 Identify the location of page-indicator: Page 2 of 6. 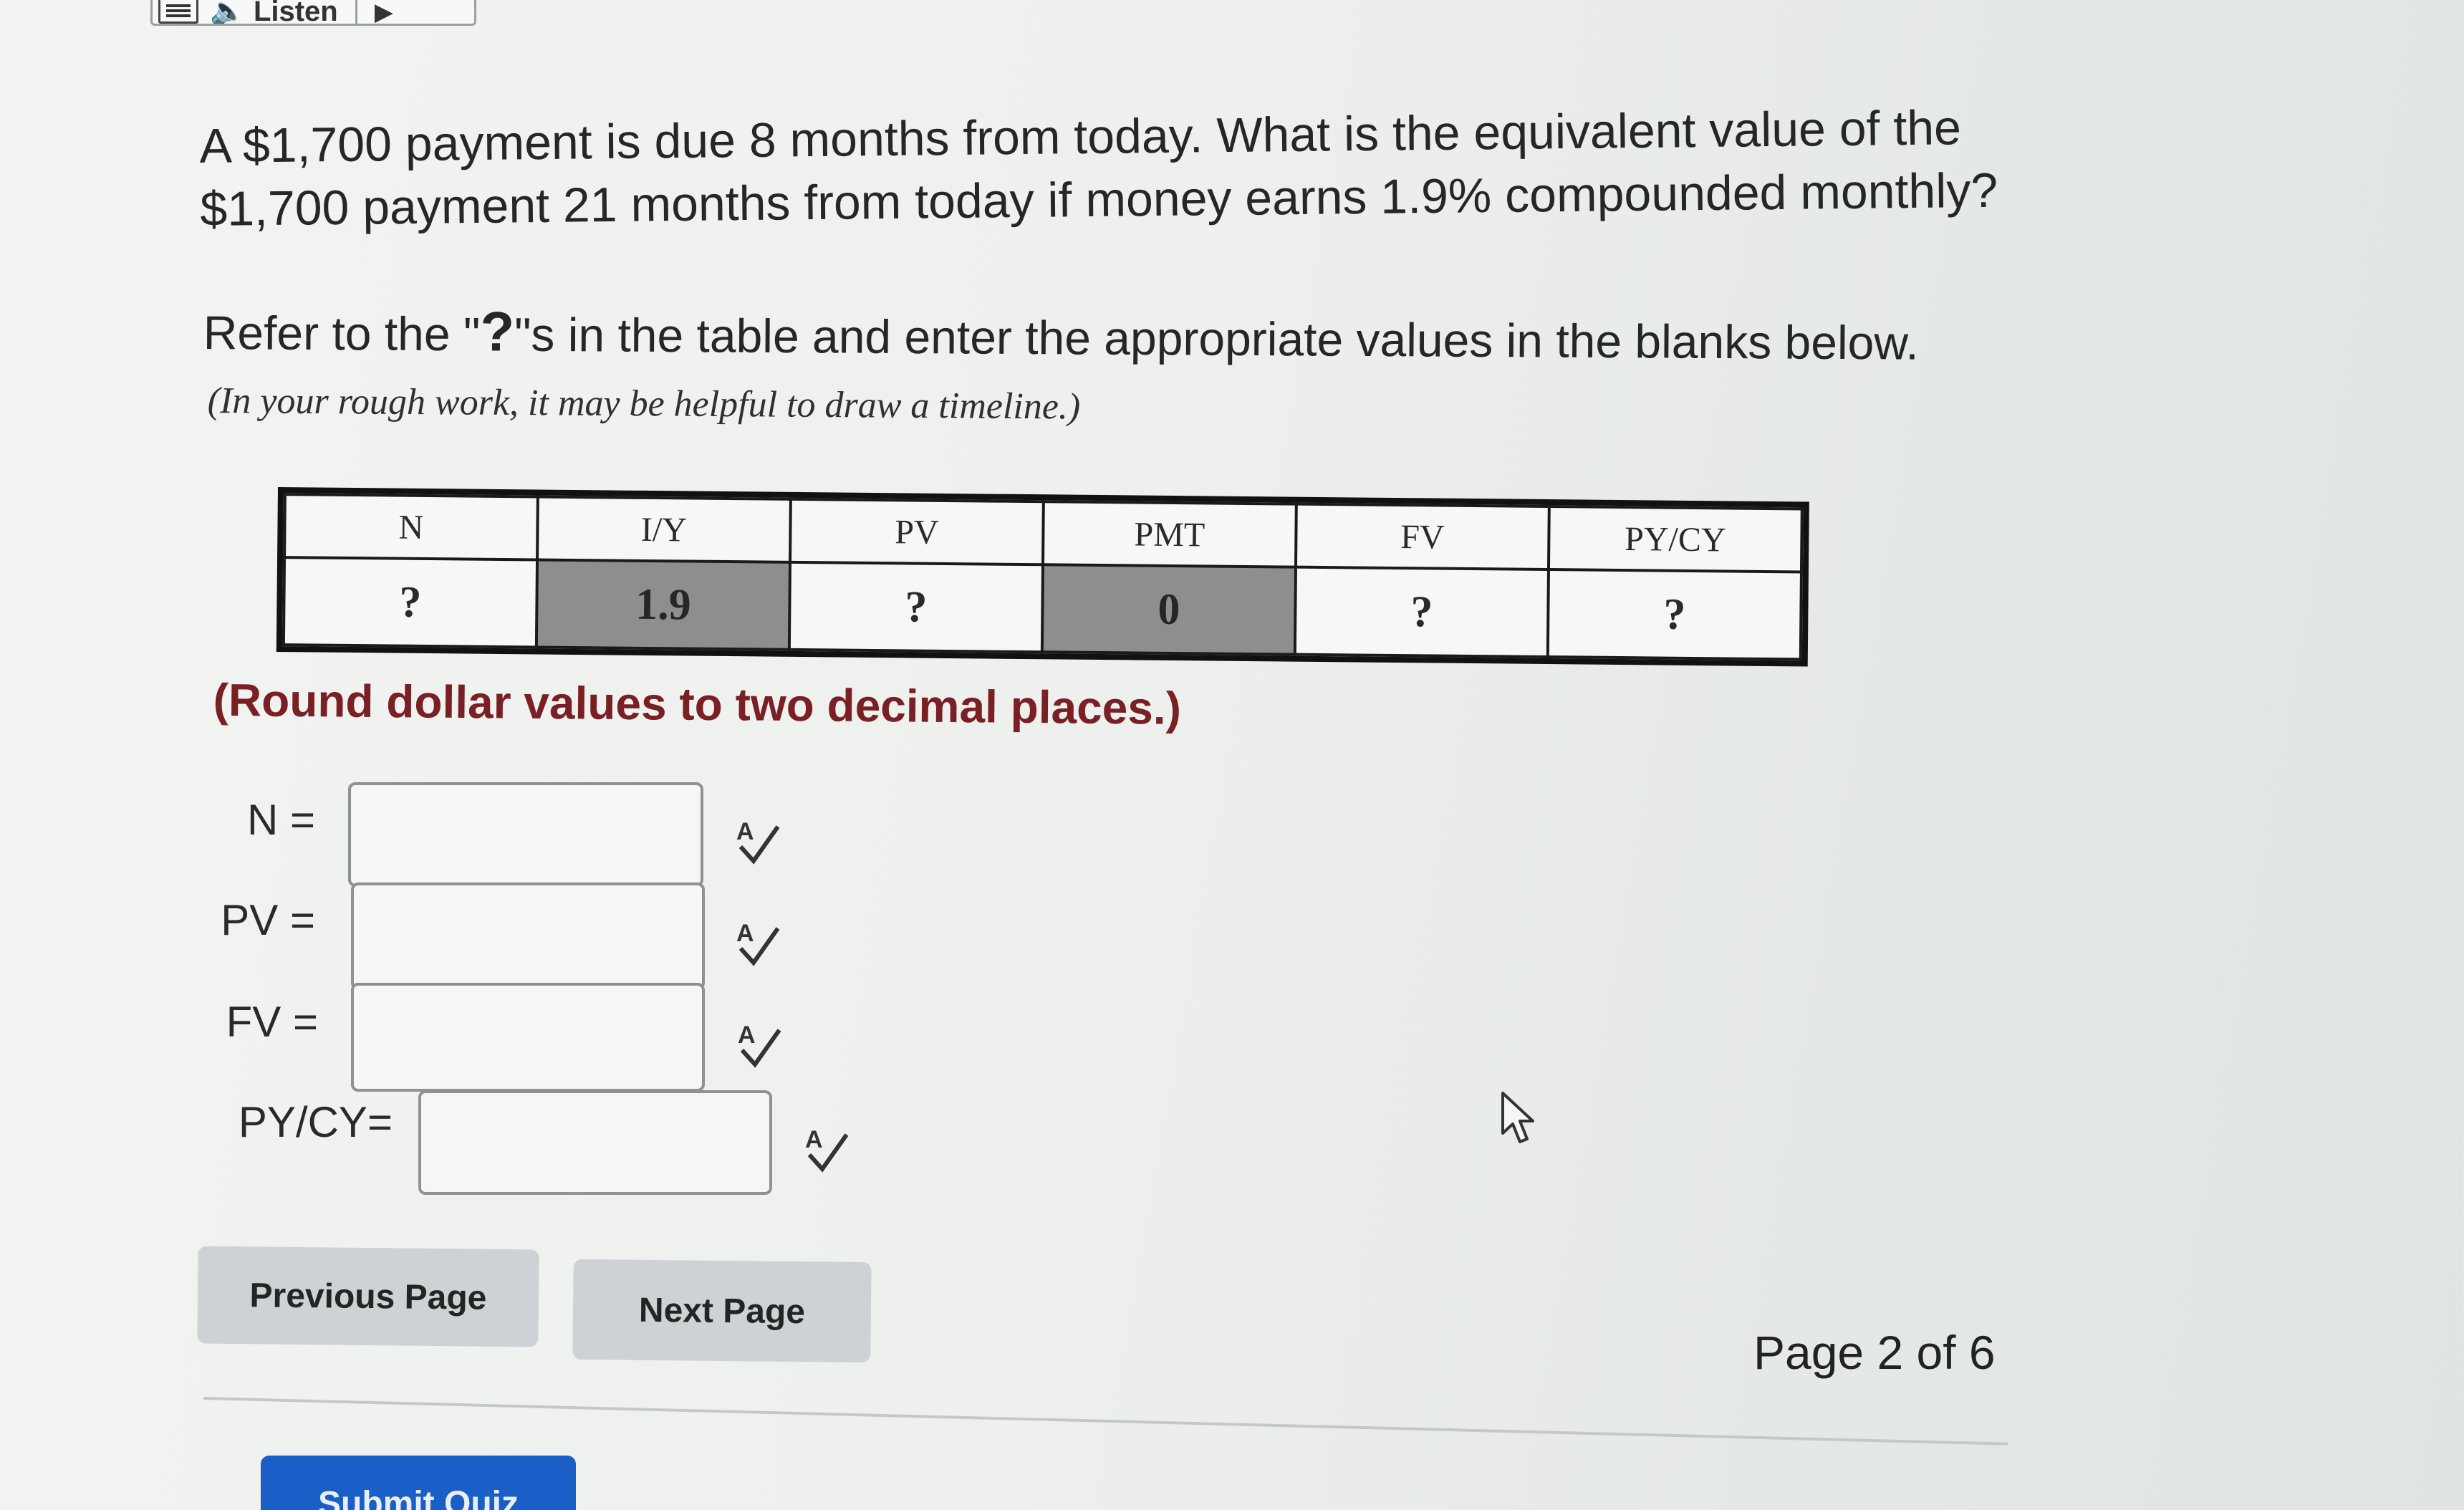
(1874, 1352).